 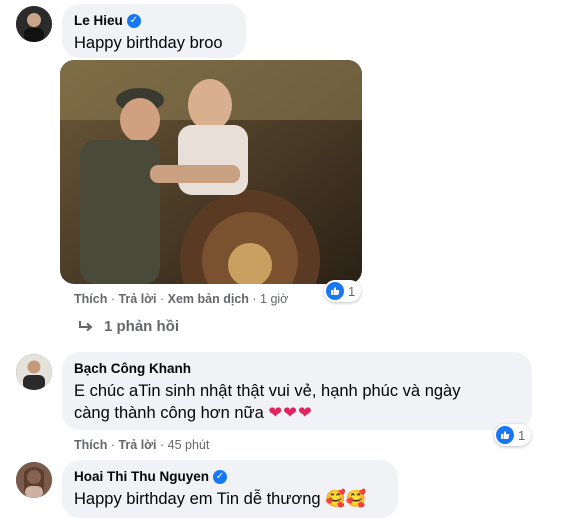 What do you see at coordinates (154, 31) in the screenshot?
I see `comment-bubble: Le Hieu ✓ Happy birthday broo` at bounding box center [154, 31].